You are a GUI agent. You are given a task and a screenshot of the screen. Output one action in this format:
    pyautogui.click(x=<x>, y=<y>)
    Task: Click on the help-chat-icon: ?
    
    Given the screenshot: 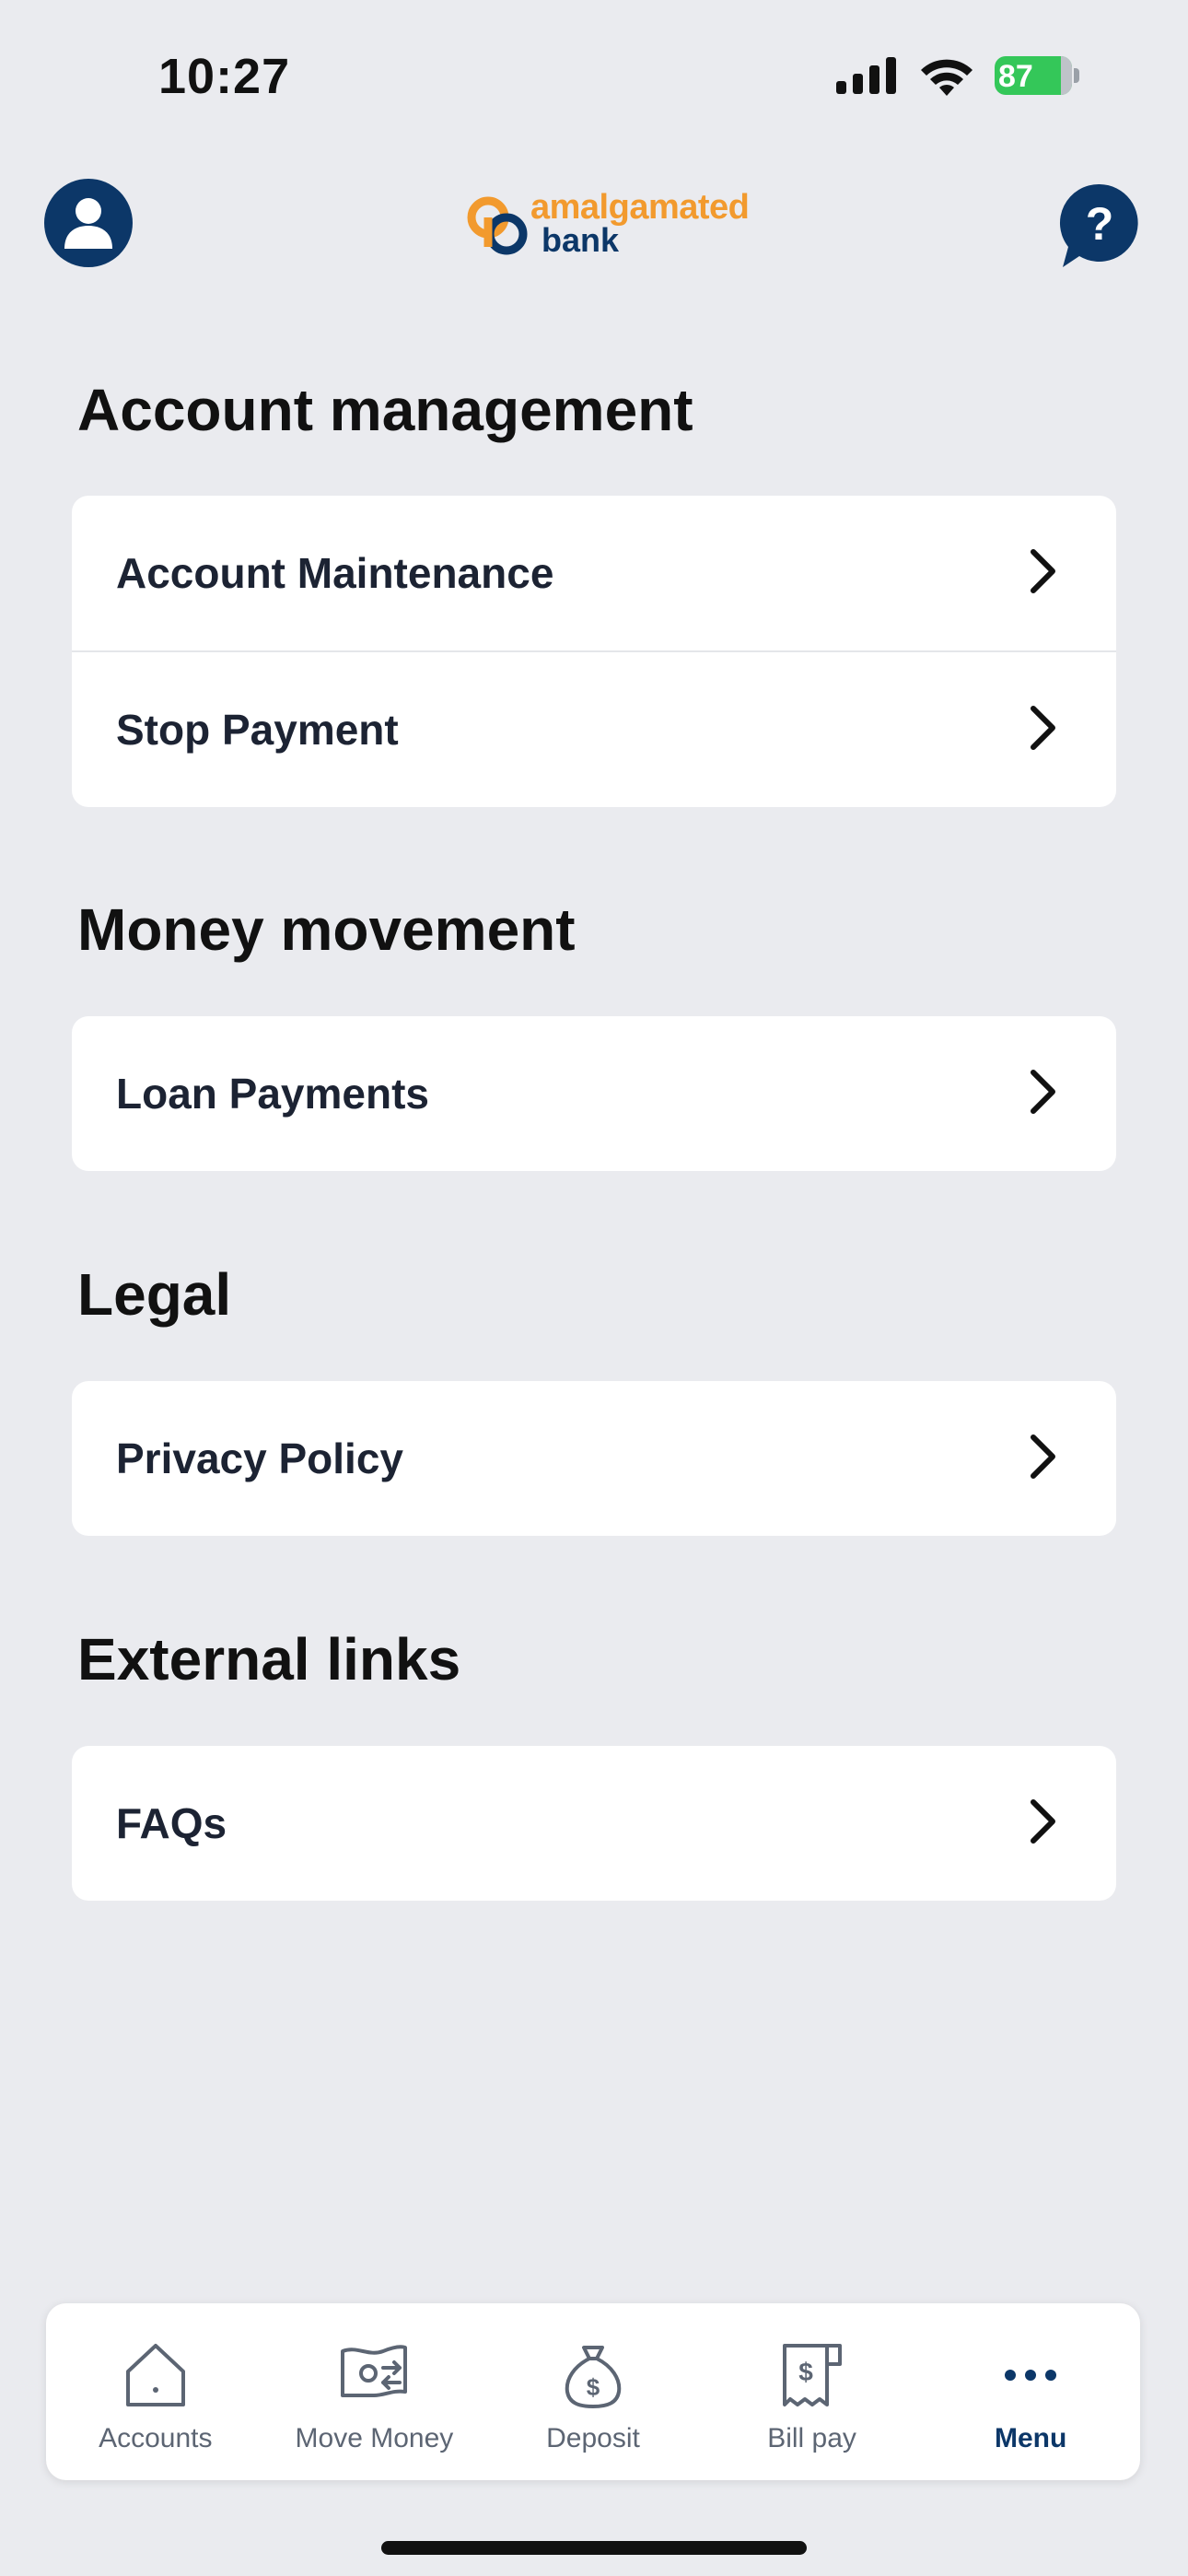 What is the action you would take?
    pyautogui.click(x=1098, y=225)
    